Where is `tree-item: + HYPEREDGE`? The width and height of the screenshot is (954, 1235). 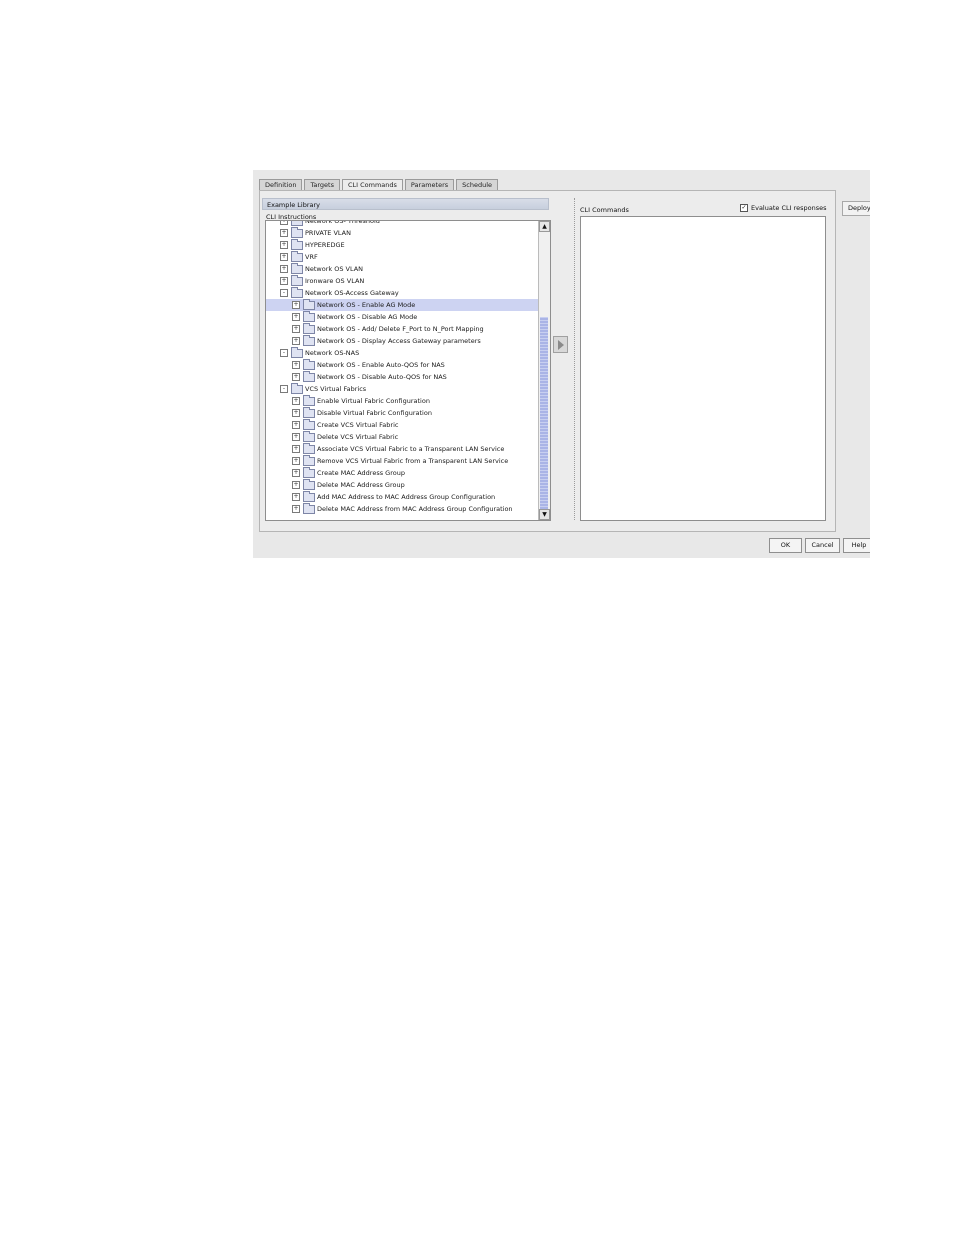 tree-item: + HYPEREDGE is located at coordinates (402, 245).